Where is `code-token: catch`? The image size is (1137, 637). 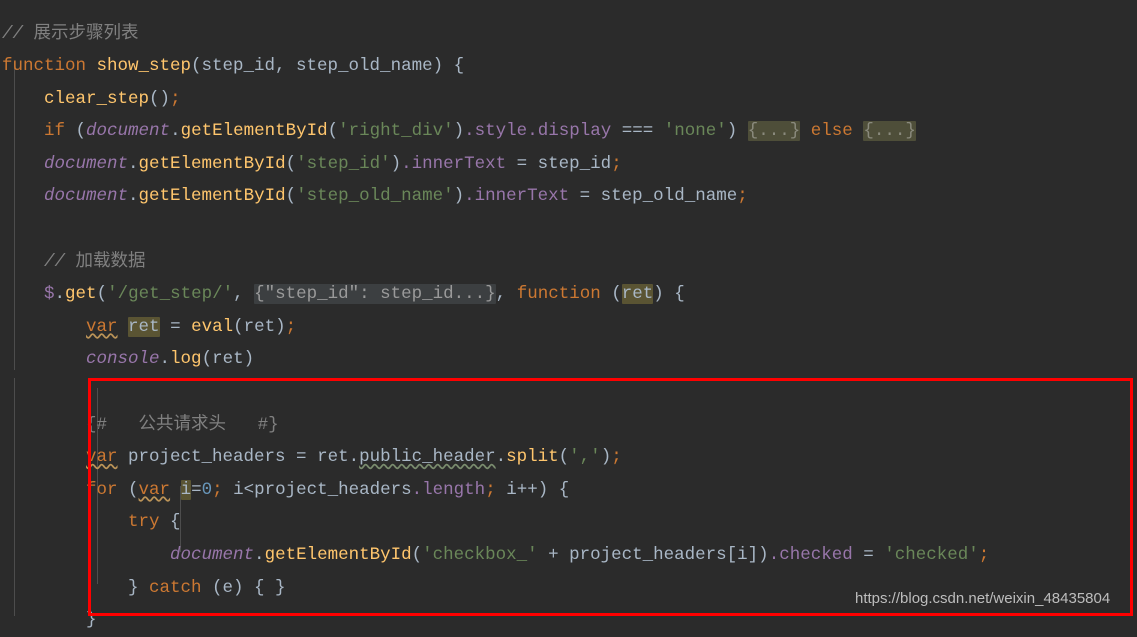
code-token: catch is located at coordinates (175, 587).